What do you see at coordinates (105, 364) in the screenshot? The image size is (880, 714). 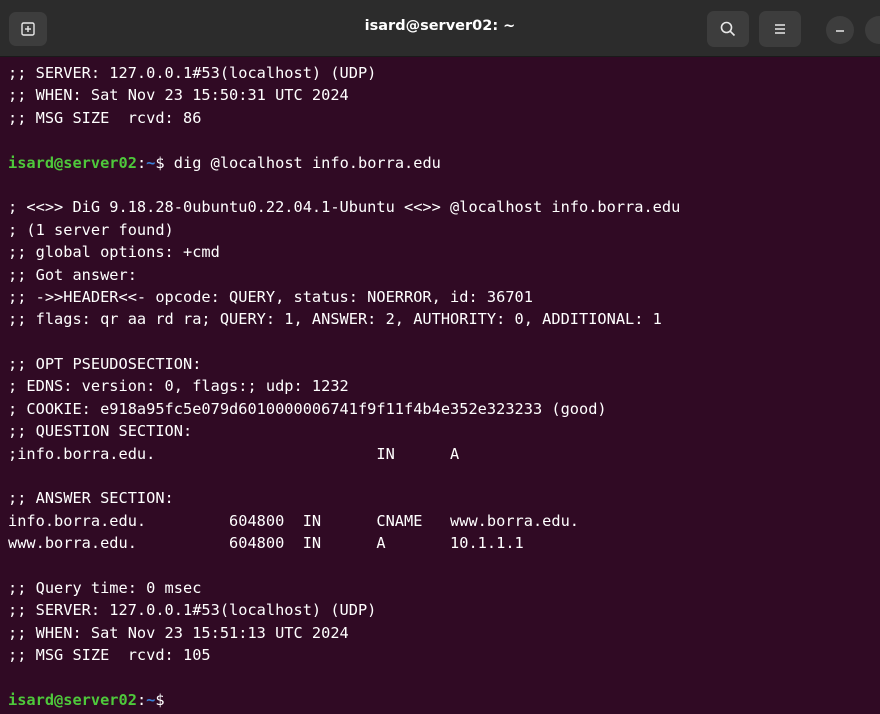 I see `terminal-line: ;; OPT PSEUDOSECTION:` at bounding box center [105, 364].